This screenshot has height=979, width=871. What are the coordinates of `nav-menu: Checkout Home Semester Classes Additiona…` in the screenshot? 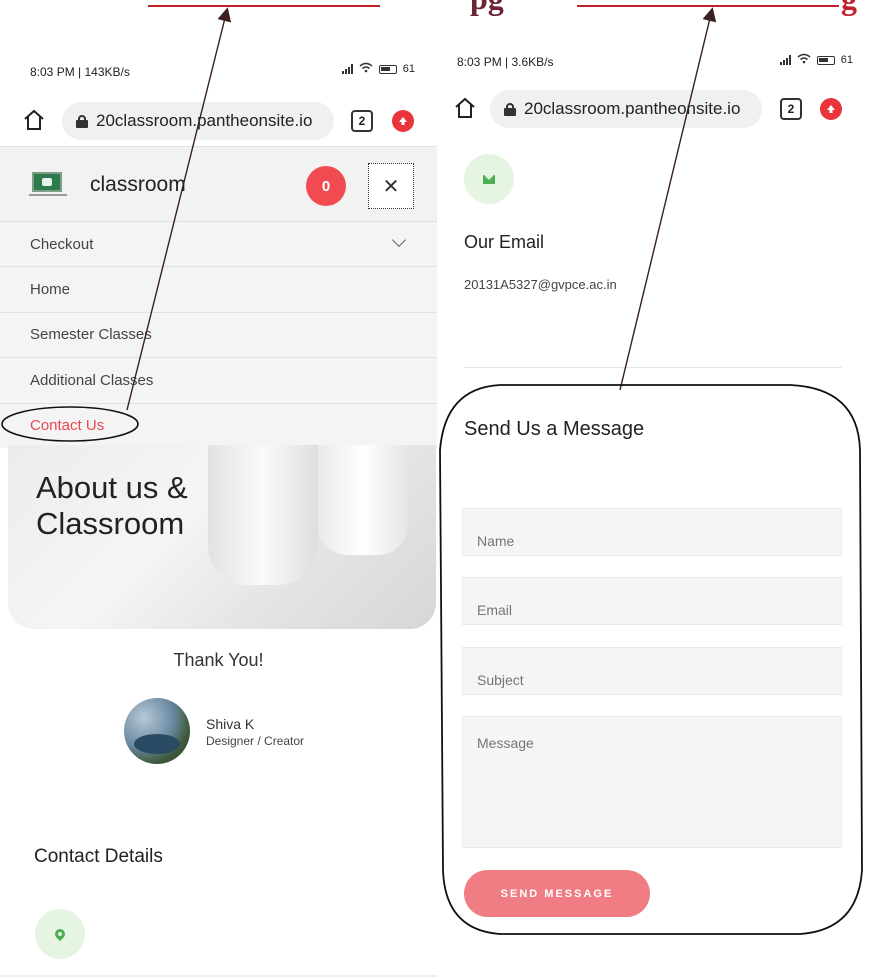 It's located at (218, 334).